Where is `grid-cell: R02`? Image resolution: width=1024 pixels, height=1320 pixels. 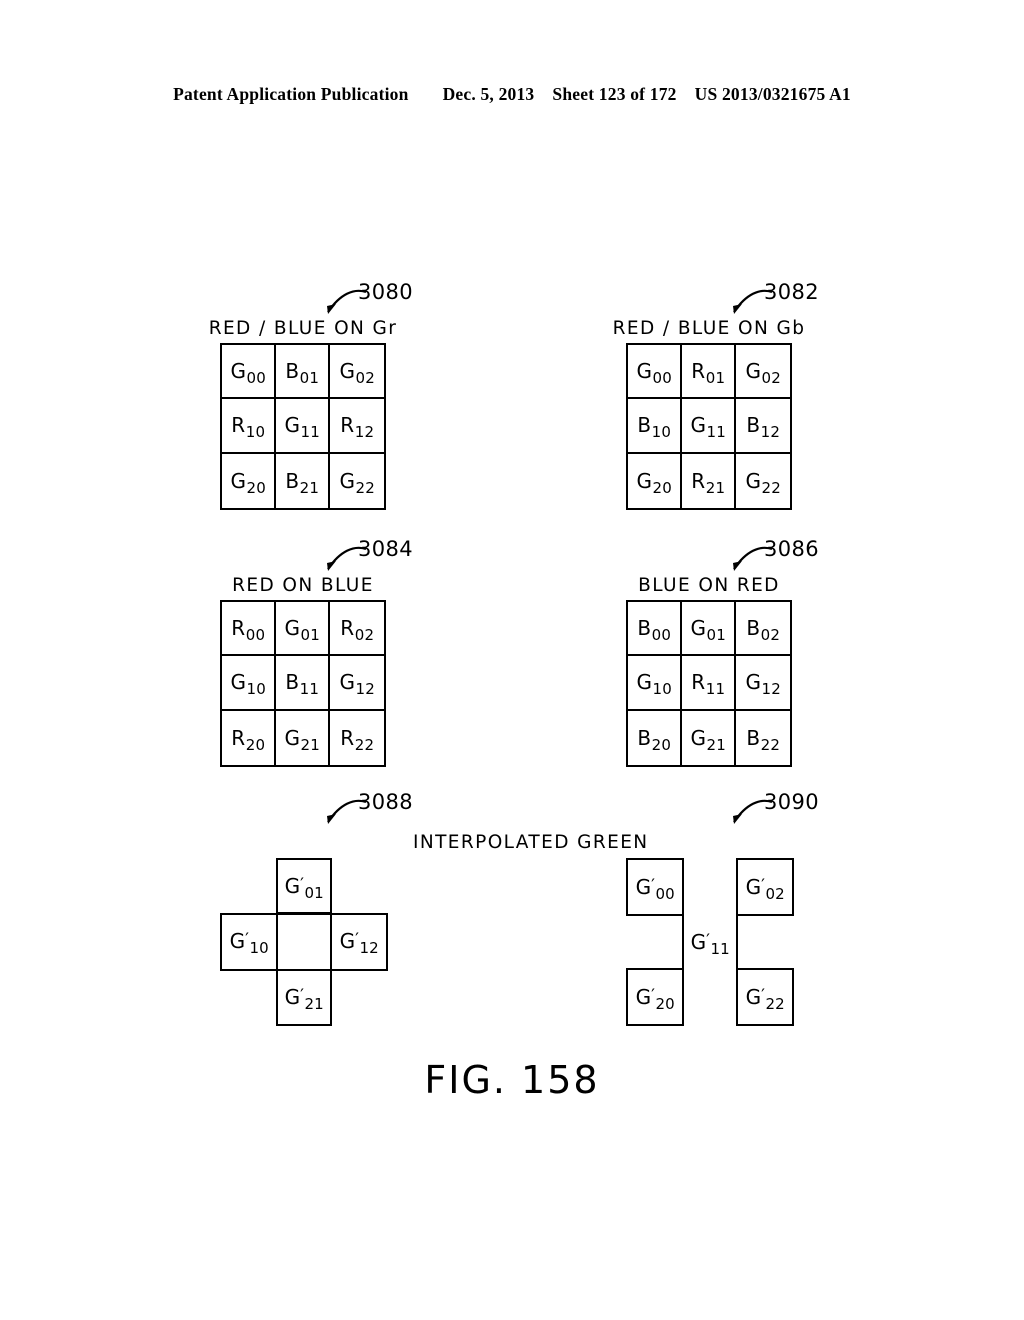 grid-cell: R02 is located at coordinates (357, 629).